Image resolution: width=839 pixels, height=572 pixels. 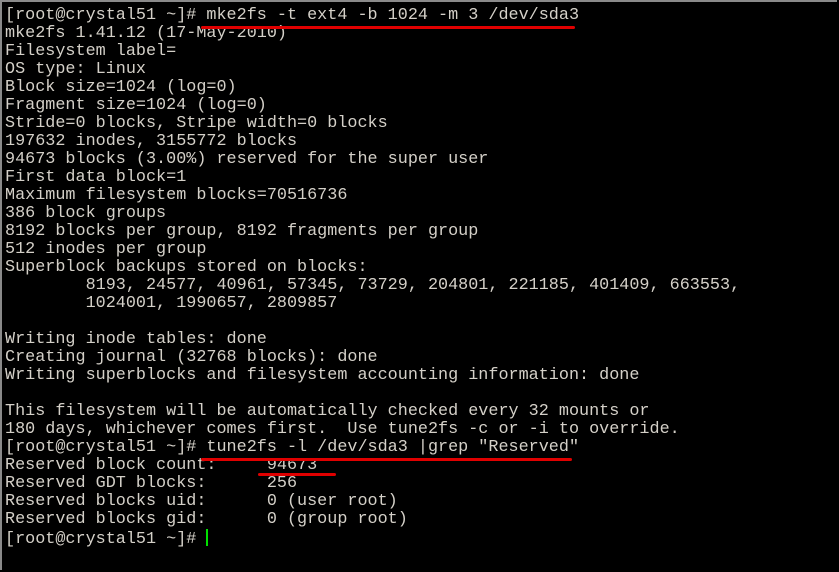 What do you see at coordinates (75, 69) in the screenshot?
I see `terminal-line: OS type: Linux` at bounding box center [75, 69].